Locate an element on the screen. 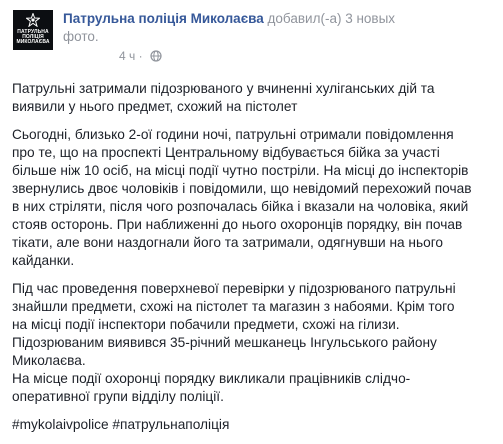  globe-icon is located at coordinates (156, 58).